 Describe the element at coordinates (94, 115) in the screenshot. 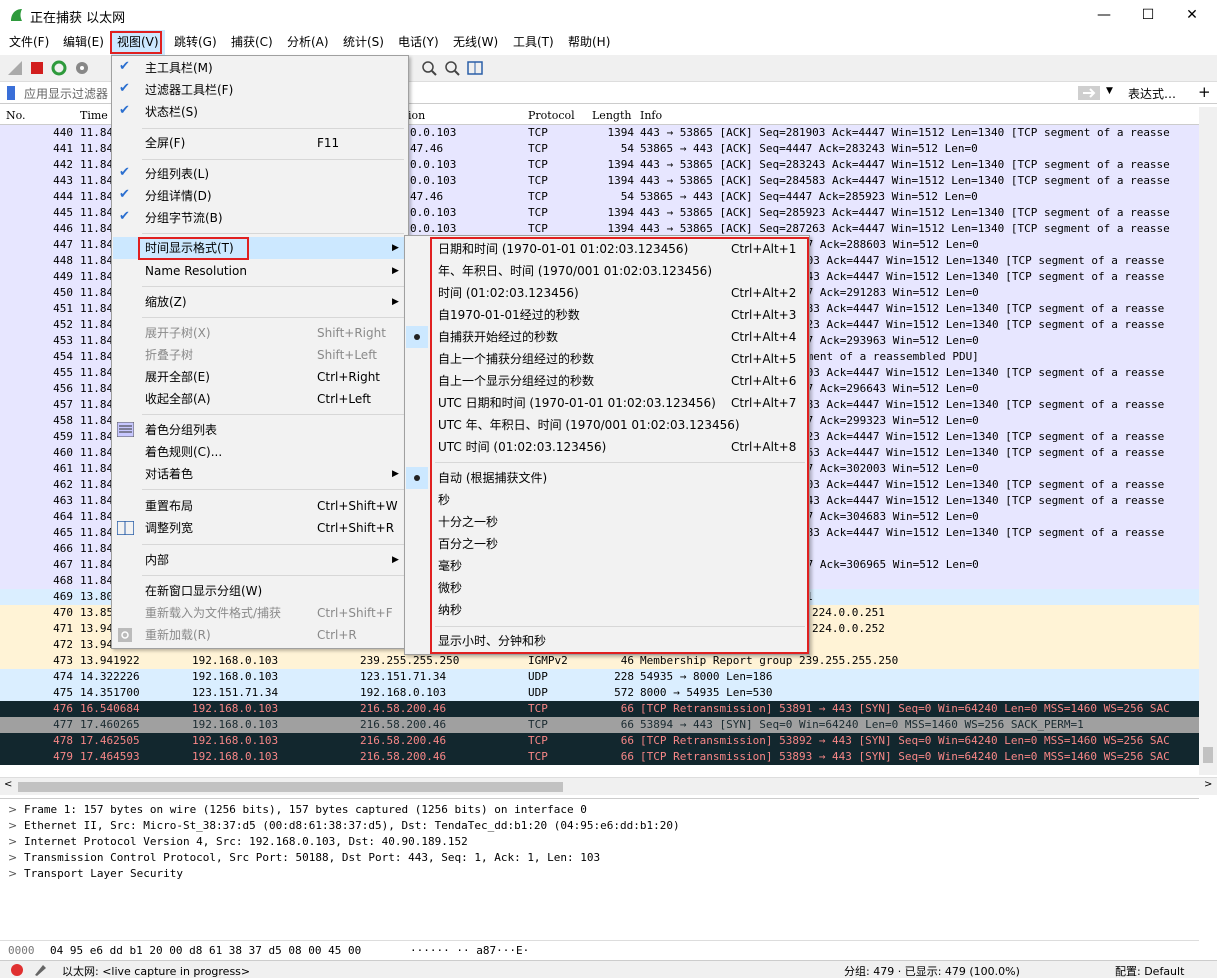

I see `col-time: Time` at that location.